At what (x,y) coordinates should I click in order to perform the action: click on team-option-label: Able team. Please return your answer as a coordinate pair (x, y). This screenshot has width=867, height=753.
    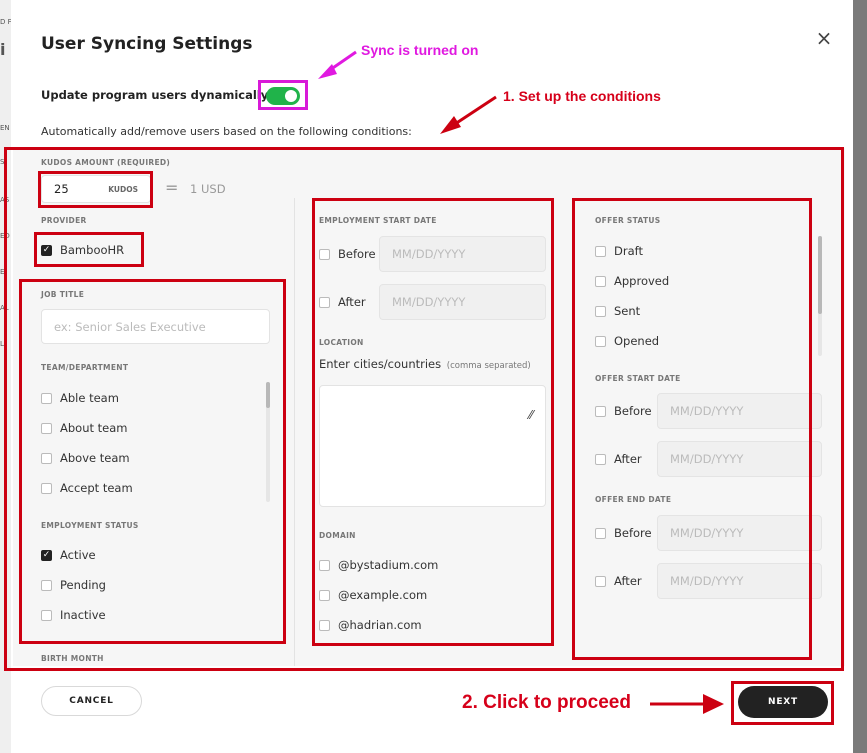
    Looking at the image, I should click on (89, 398).